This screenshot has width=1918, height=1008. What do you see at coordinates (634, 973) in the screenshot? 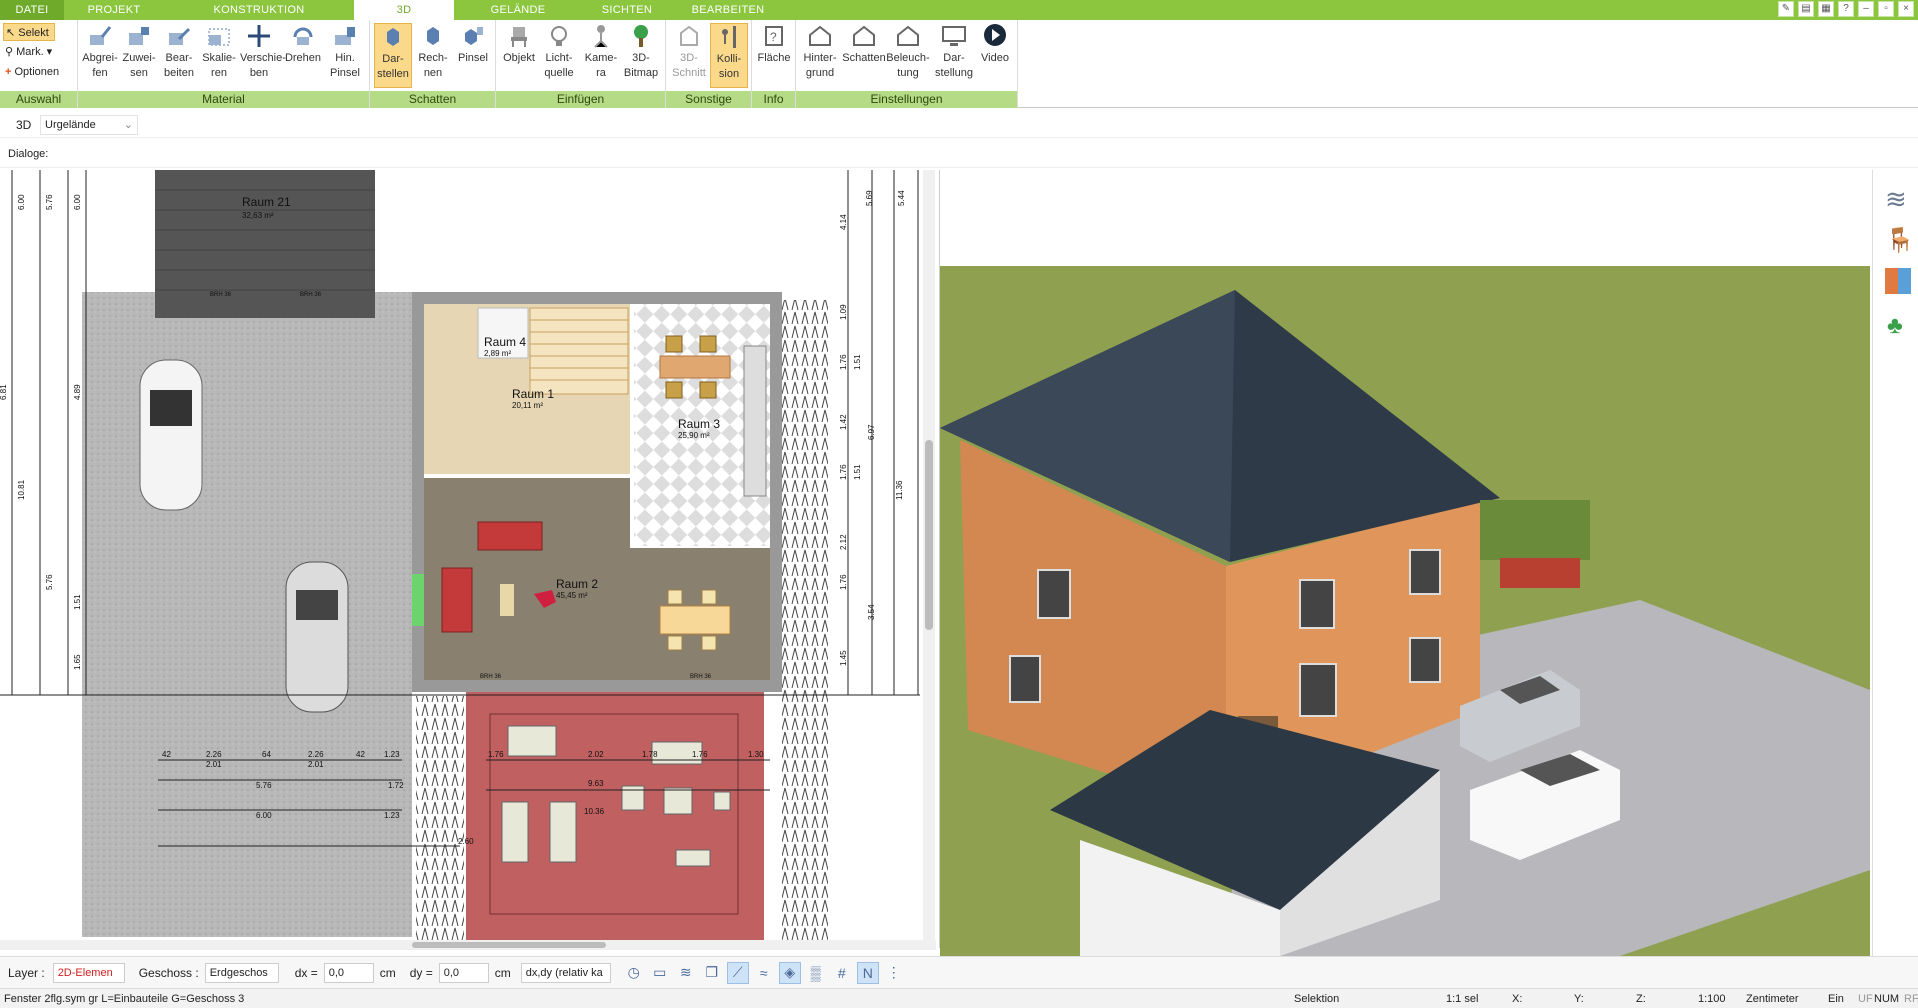
I see `clock-icon: ◷` at bounding box center [634, 973].